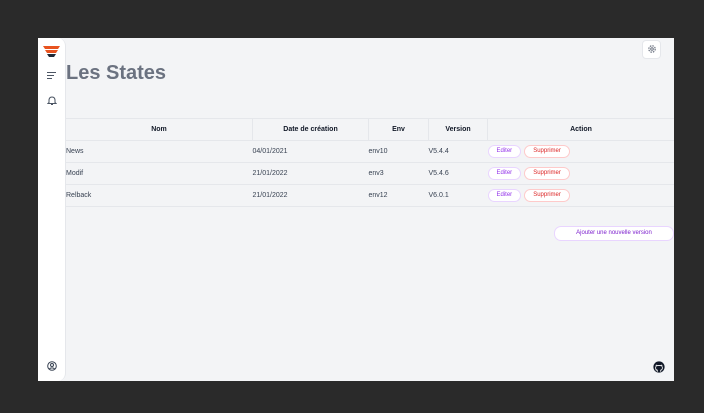  What do you see at coordinates (458, 129) in the screenshot?
I see `header-version: Version` at bounding box center [458, 129].